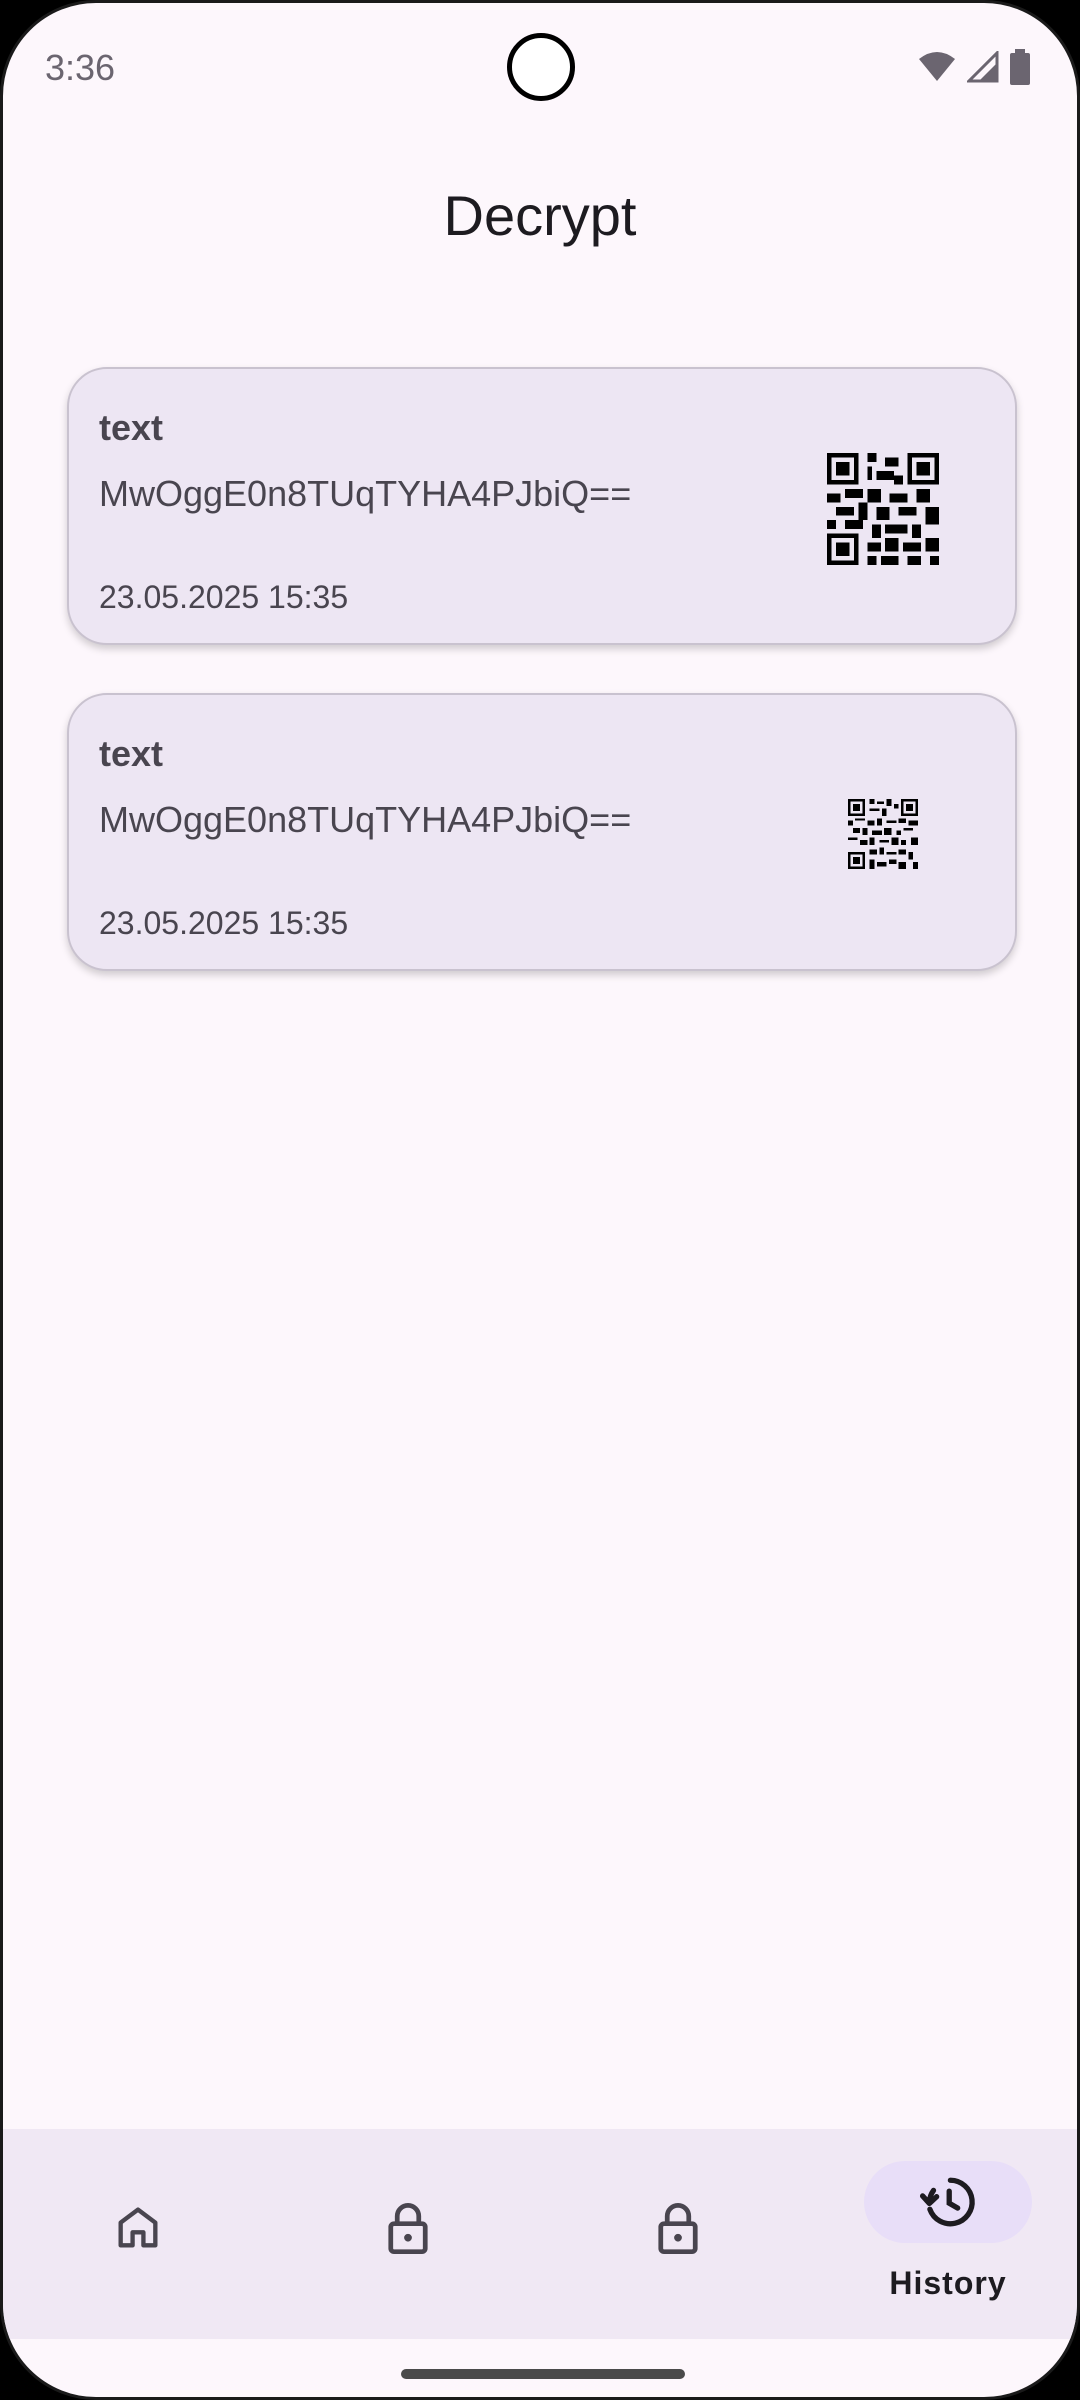 The height and width of the screenshot is (2400, 1080). I want to click on home-icon, so click(138, 2227).